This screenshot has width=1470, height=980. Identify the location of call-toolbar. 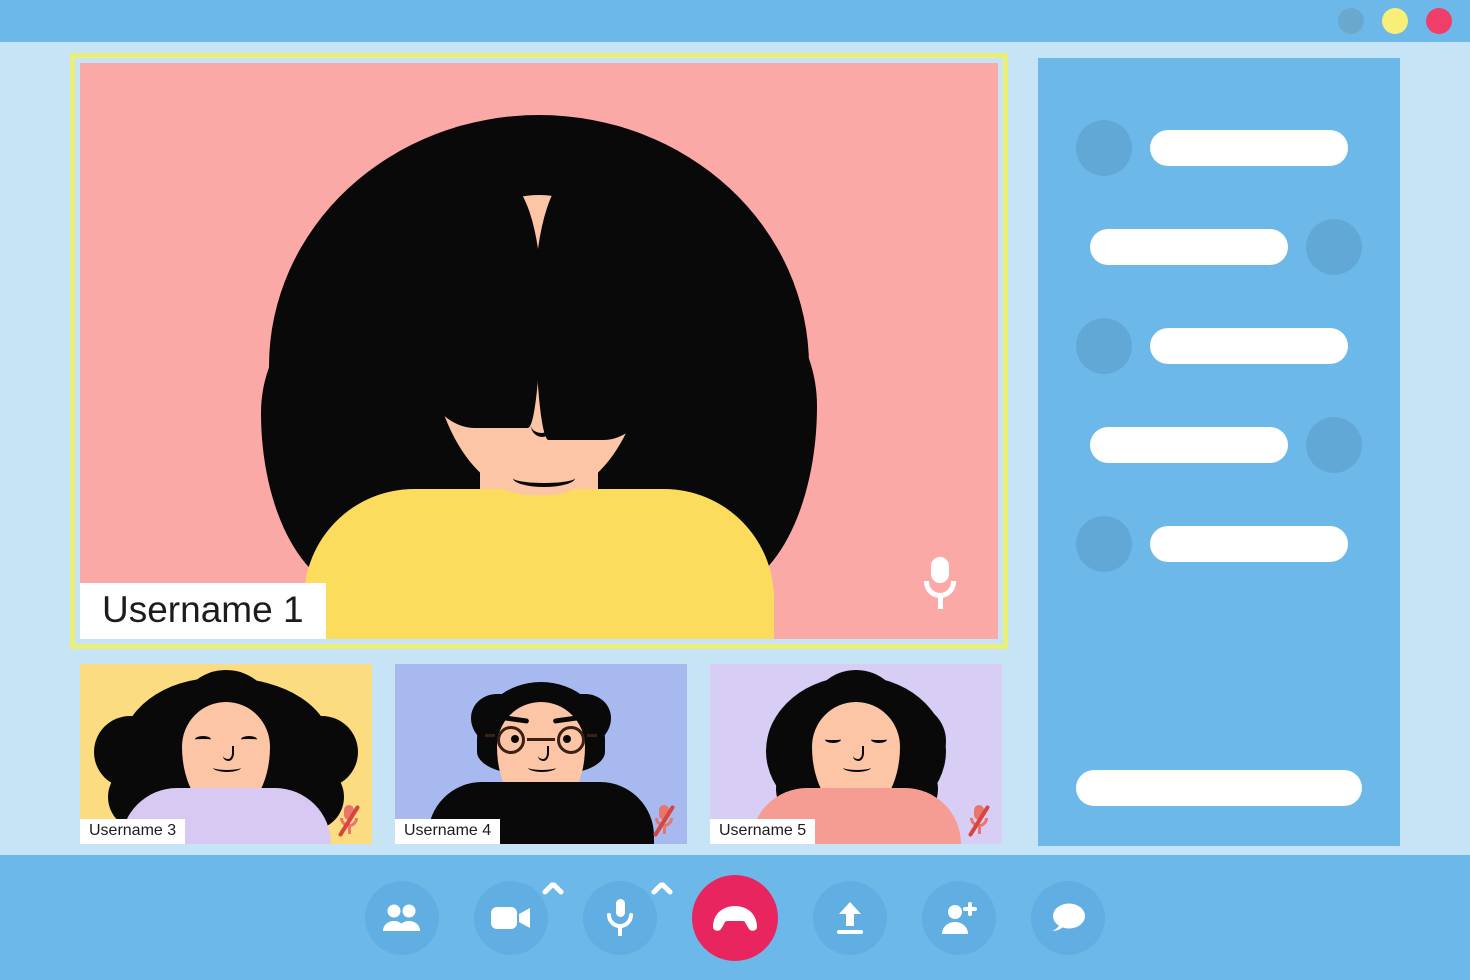
(735, 917).